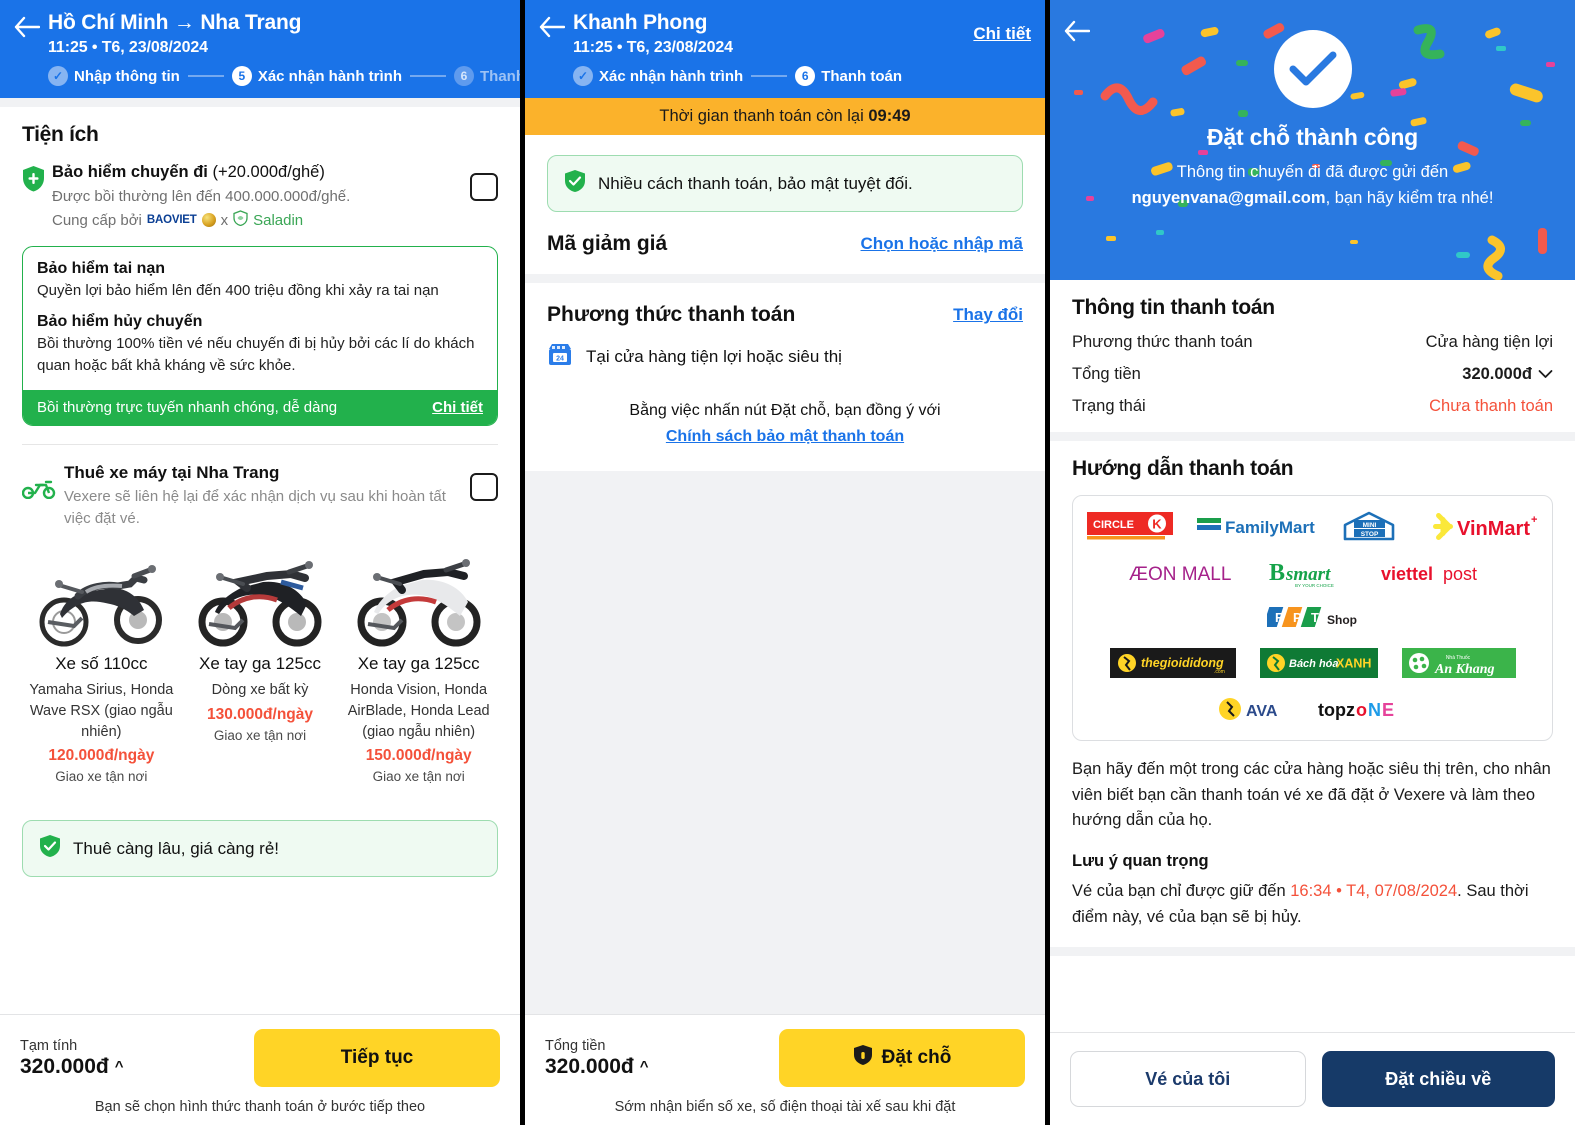 The height and width of the screenshot is (1125, 1575). Describe the element at coordinates (902, 1058) in the screenshot. I see `book-seat-button: Đặt chỗ` at that location.